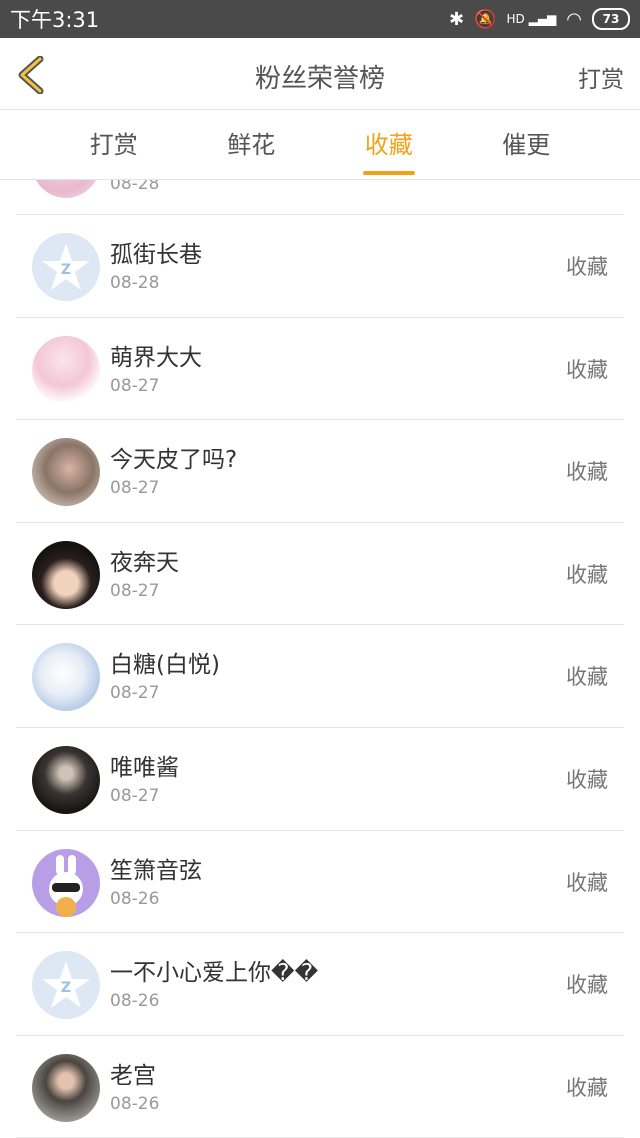 Image resolution: width=640 pixels, height=1138 pixels. I want to click on tab-favorites: 收藏, so click(389, 144).